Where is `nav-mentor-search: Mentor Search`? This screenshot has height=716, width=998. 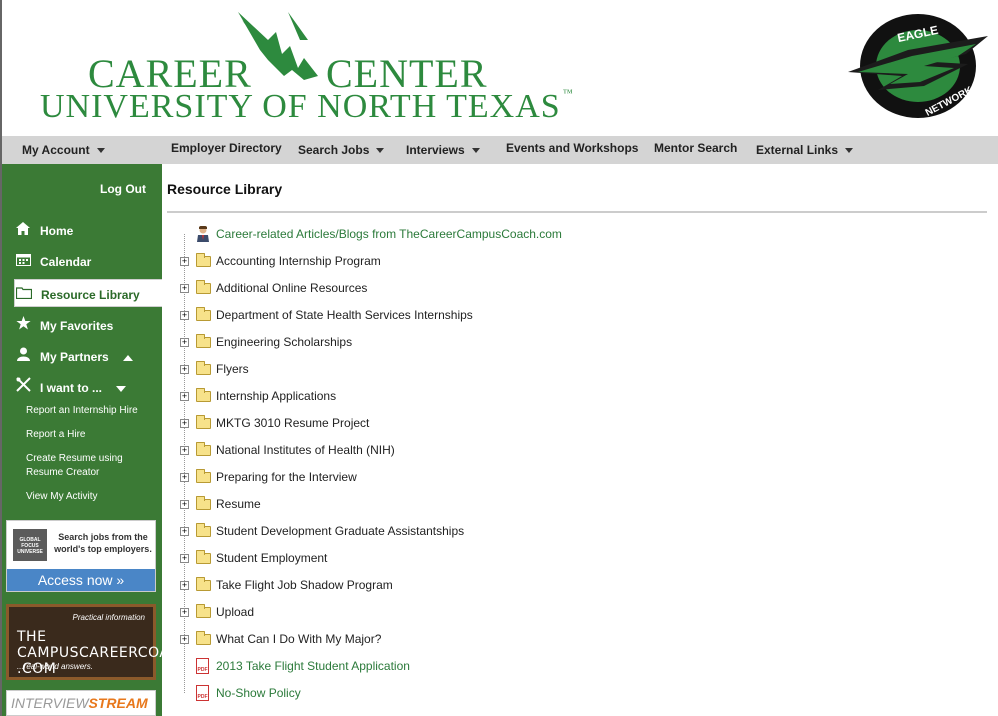 nav-mentor-search: Mentor Search is located at coordinates (695, 148).